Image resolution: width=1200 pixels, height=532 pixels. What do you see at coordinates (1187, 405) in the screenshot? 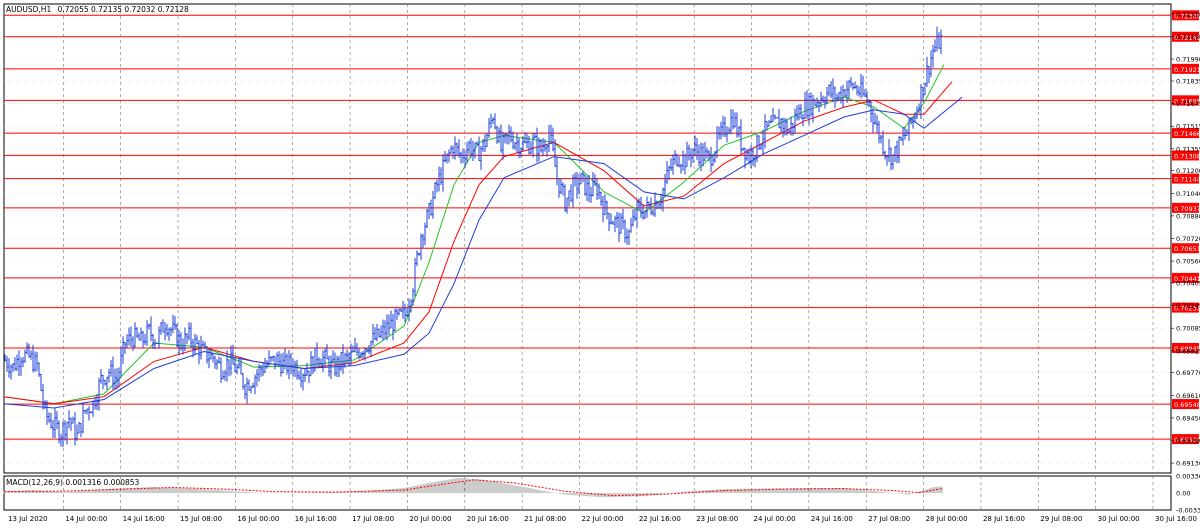
I see `level-tag-label: 0.69548` at bounding box center [1187, 405].